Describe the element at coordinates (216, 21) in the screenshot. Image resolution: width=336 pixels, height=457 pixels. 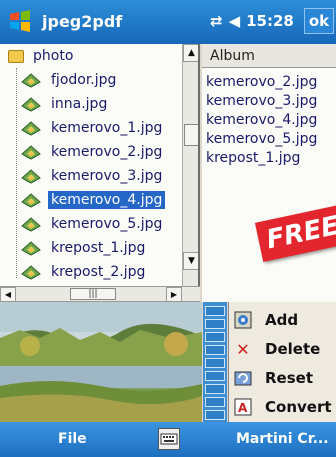
I see `signal-icon: ⇄` at that location.